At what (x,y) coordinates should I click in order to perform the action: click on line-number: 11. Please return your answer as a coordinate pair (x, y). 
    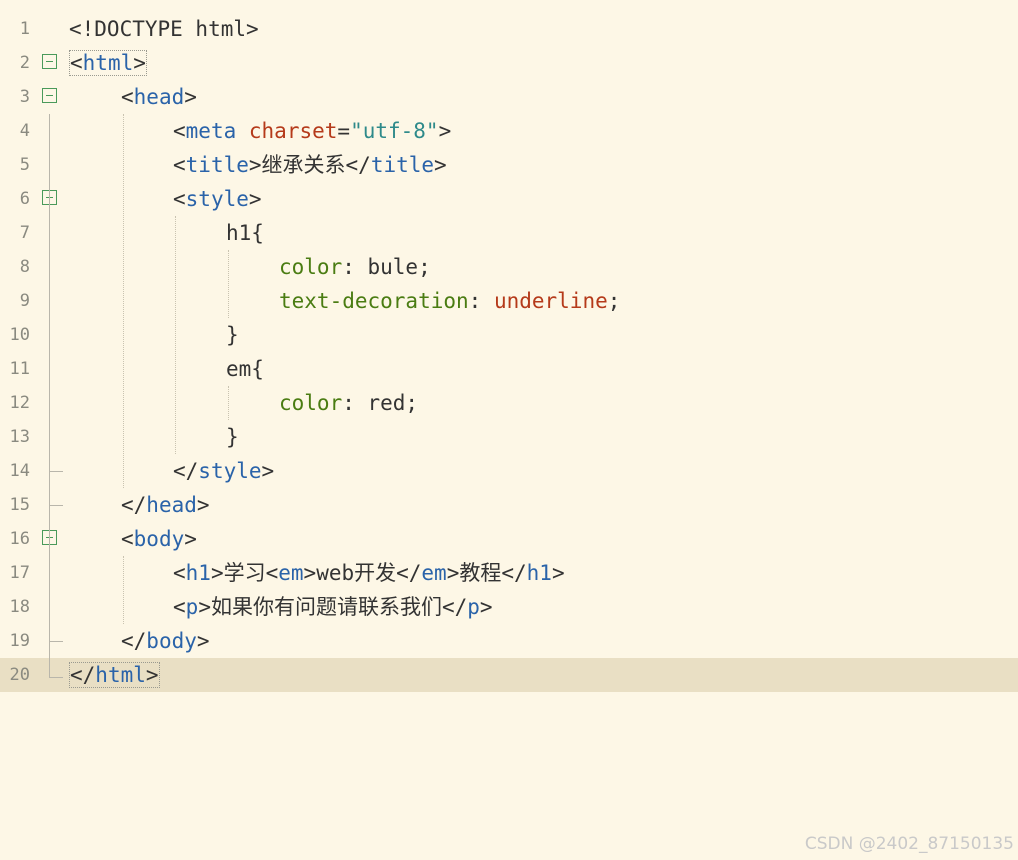
    Looking at the image, I should click on (19, 369).